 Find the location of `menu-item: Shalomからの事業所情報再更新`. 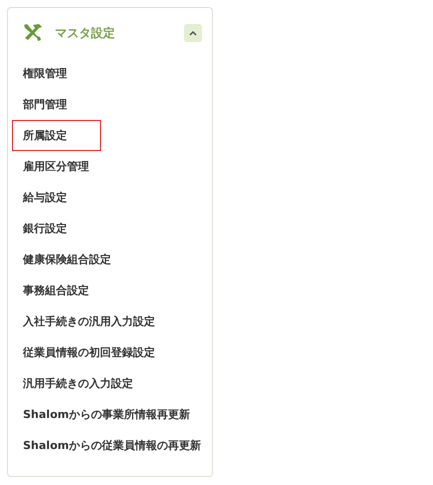

menu-item: Shalomからの事業所情報再更新 is located at coordinates (106, 414).